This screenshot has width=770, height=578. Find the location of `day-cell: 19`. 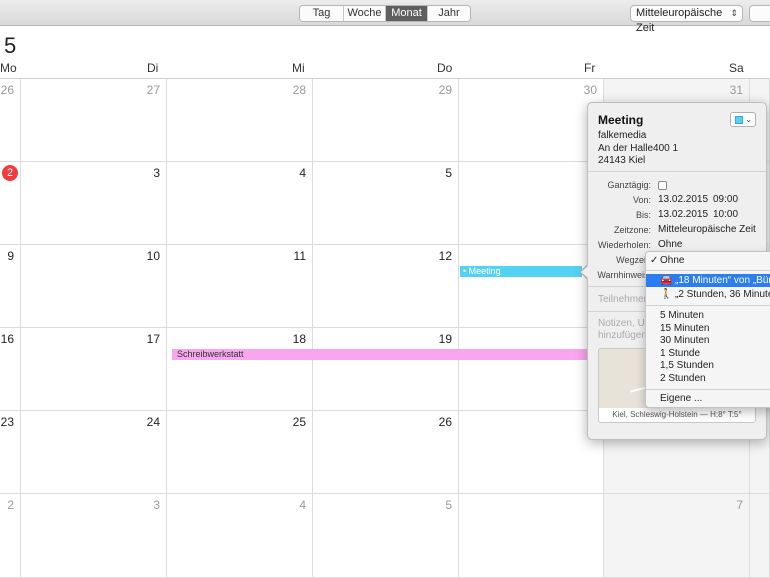

day-cell: 19 is located at coordinates (386, 369).